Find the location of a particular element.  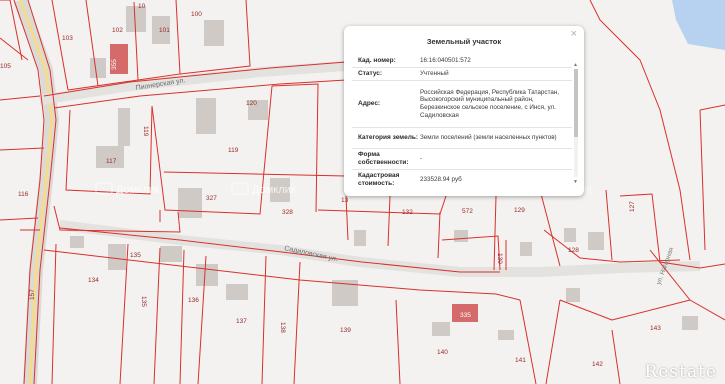

parcel-label: 327 is located at coordinates (211, 198).